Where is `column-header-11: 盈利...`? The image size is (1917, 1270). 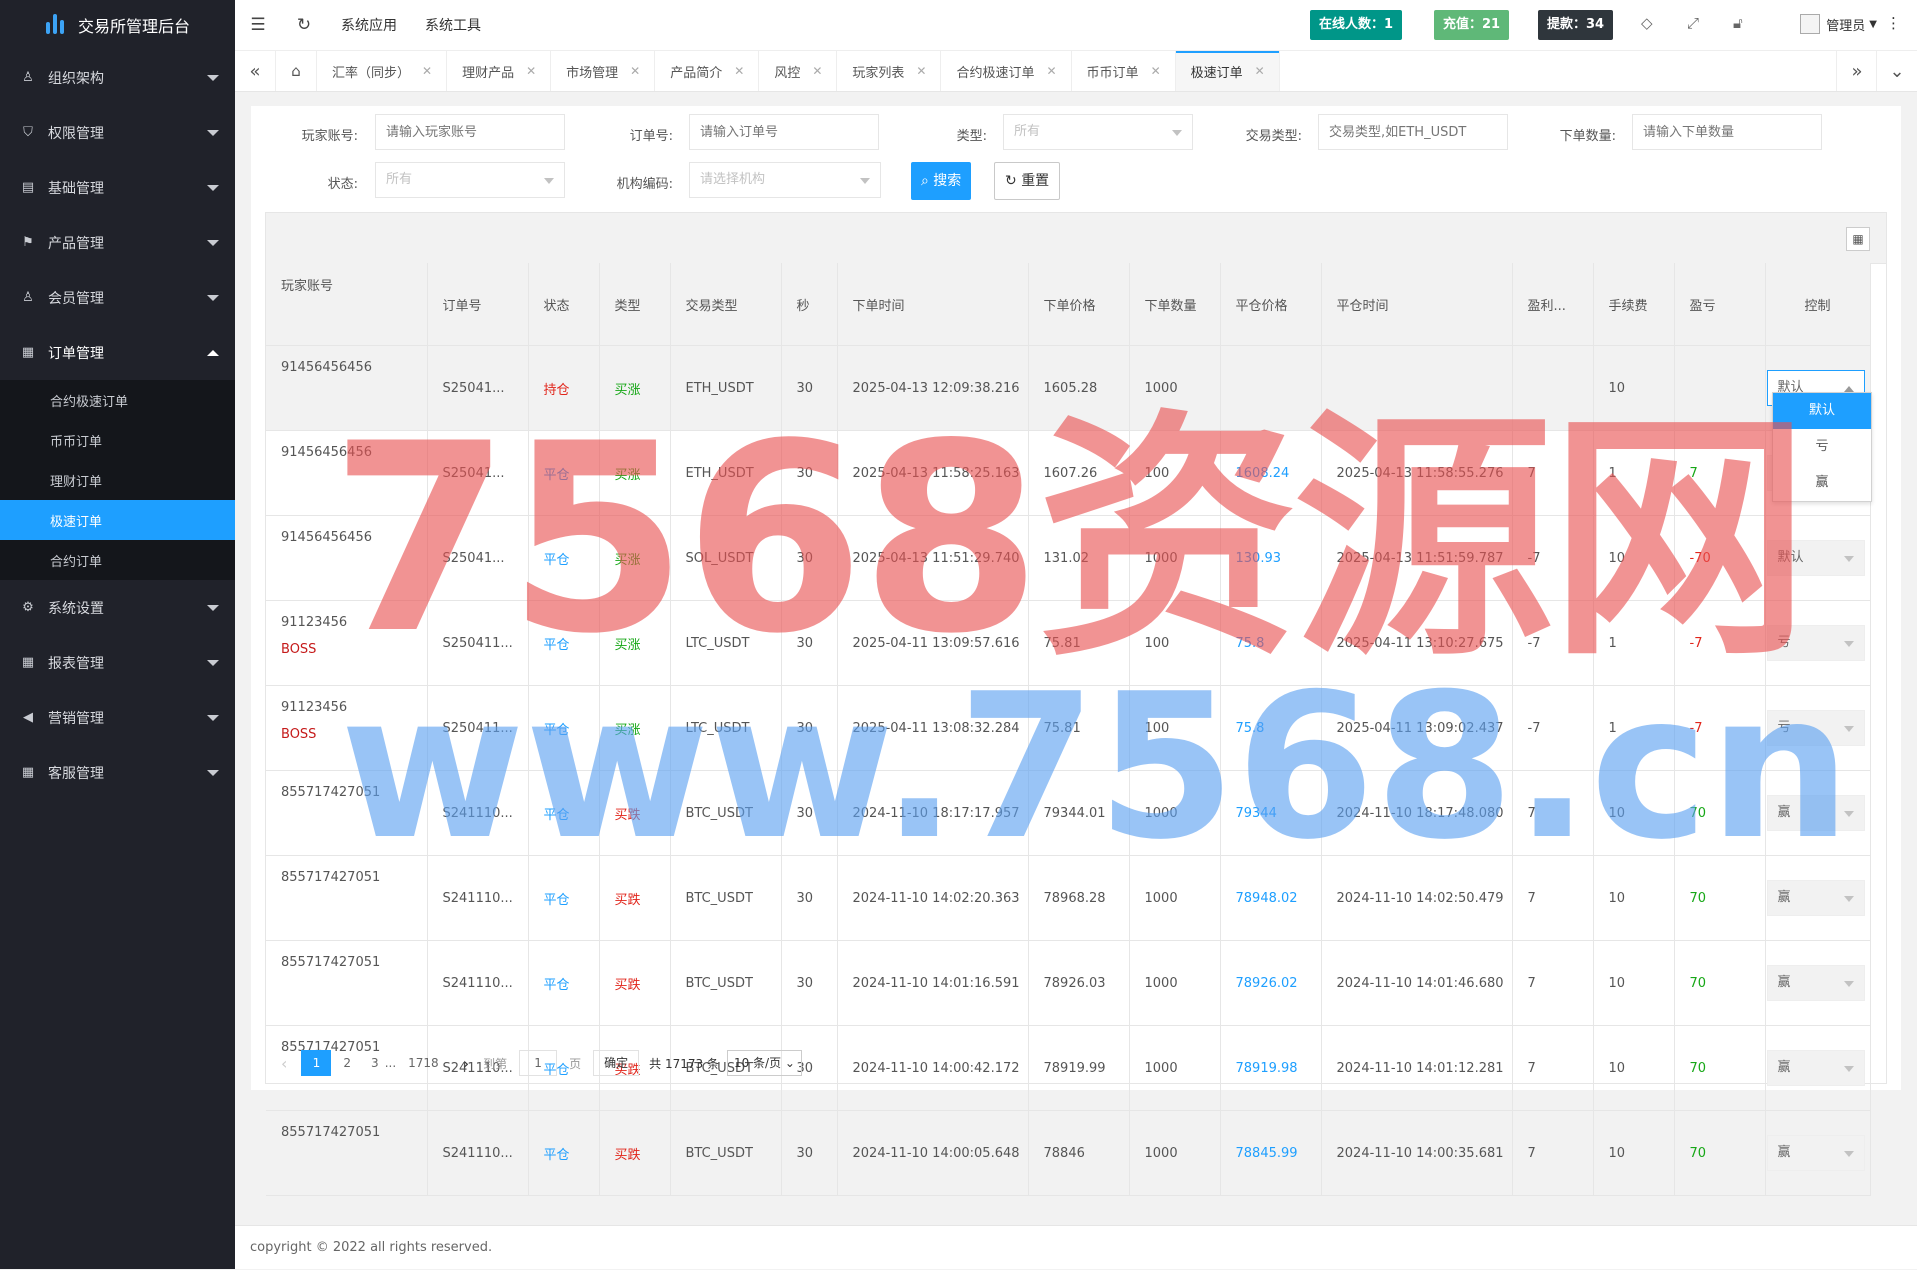 column-header-11: 盈利... is located at coordinates (1553, 304).